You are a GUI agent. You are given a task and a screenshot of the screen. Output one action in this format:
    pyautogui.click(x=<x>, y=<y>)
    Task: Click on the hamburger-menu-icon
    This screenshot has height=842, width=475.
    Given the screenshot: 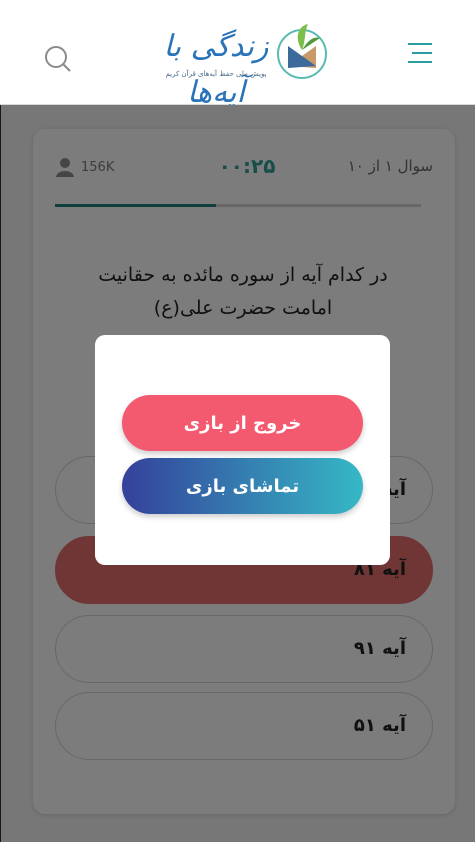 What is the action you would take?
    pyautogui.click(x=420, y=53)
    